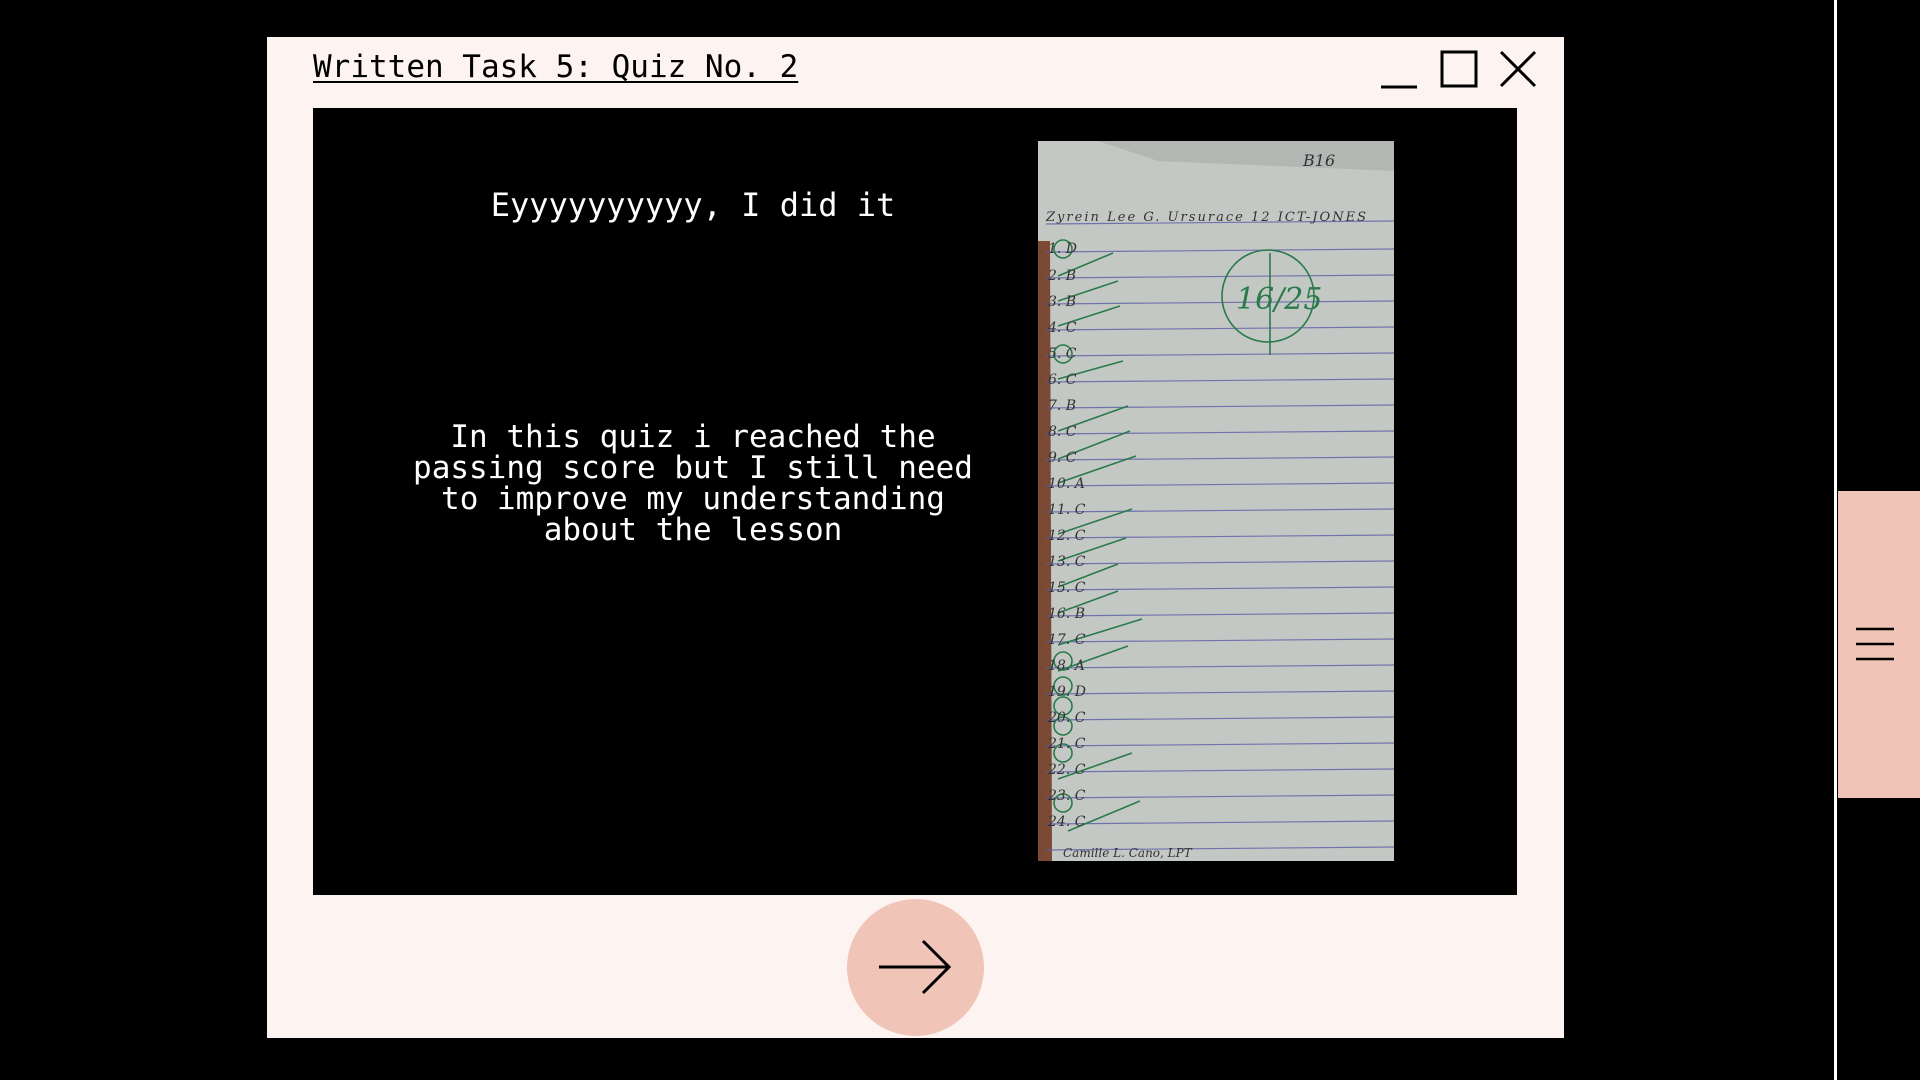 The width and height of the screenshot is (1920, 1080). What do you see at coordinates (1835, 540) in the screenshot?
I see `sidebar-divider` at bounding box center [1835, 540].